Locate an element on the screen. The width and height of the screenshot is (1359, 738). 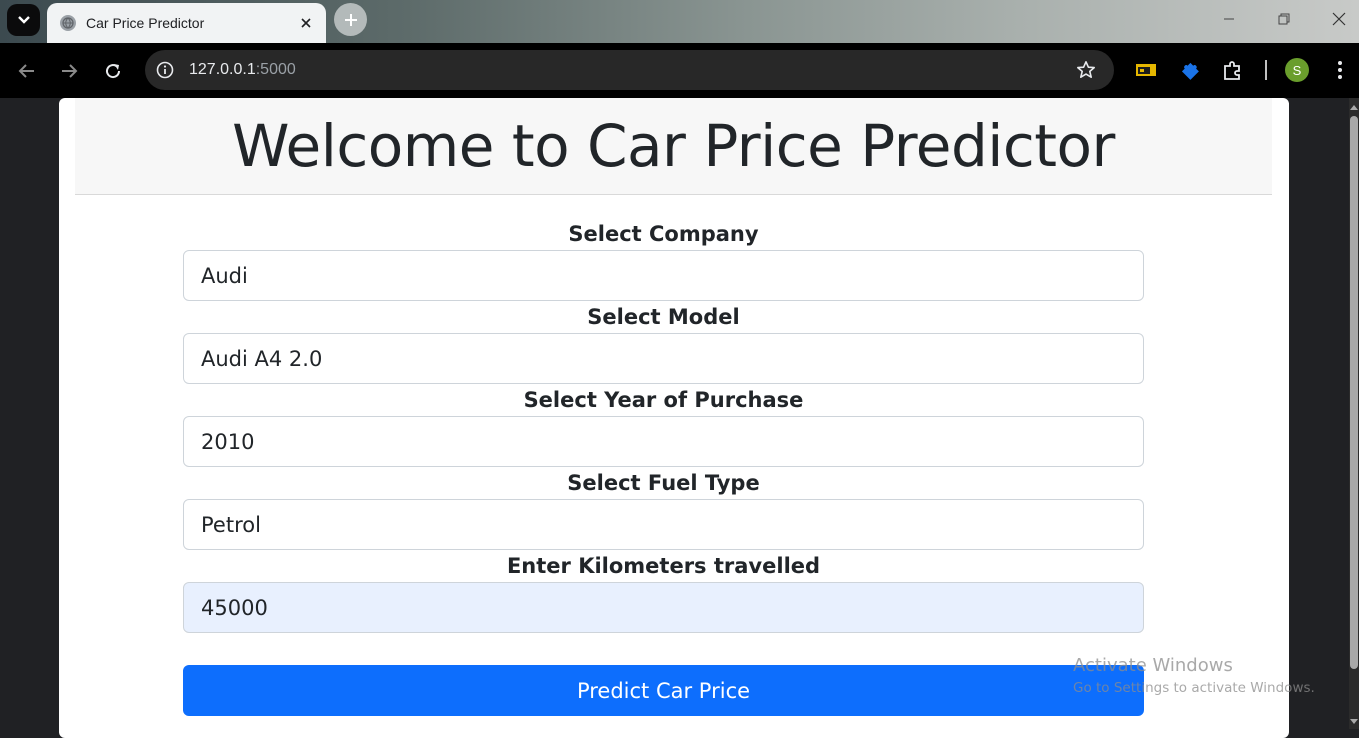
more-vert-icon is located at coordinates (1340, 70).